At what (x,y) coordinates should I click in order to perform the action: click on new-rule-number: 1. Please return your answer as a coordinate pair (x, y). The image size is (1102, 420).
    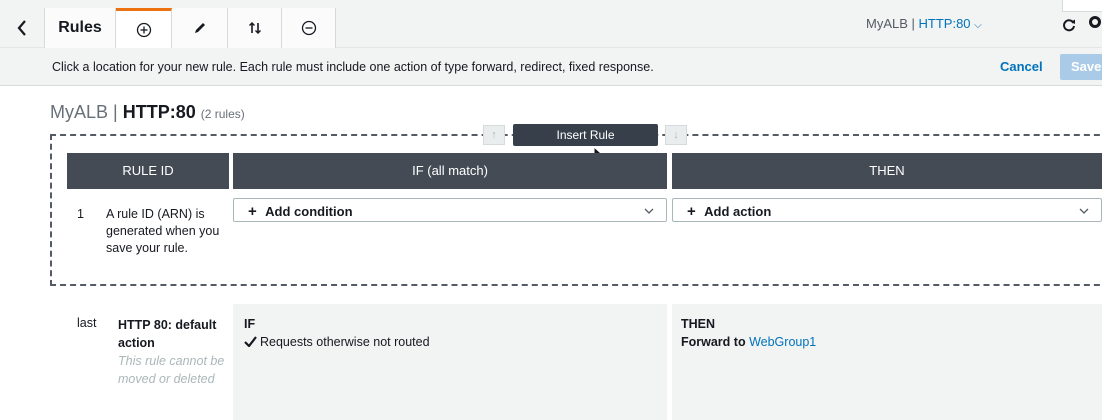
    Looking at the image, I should click on (80, 214).